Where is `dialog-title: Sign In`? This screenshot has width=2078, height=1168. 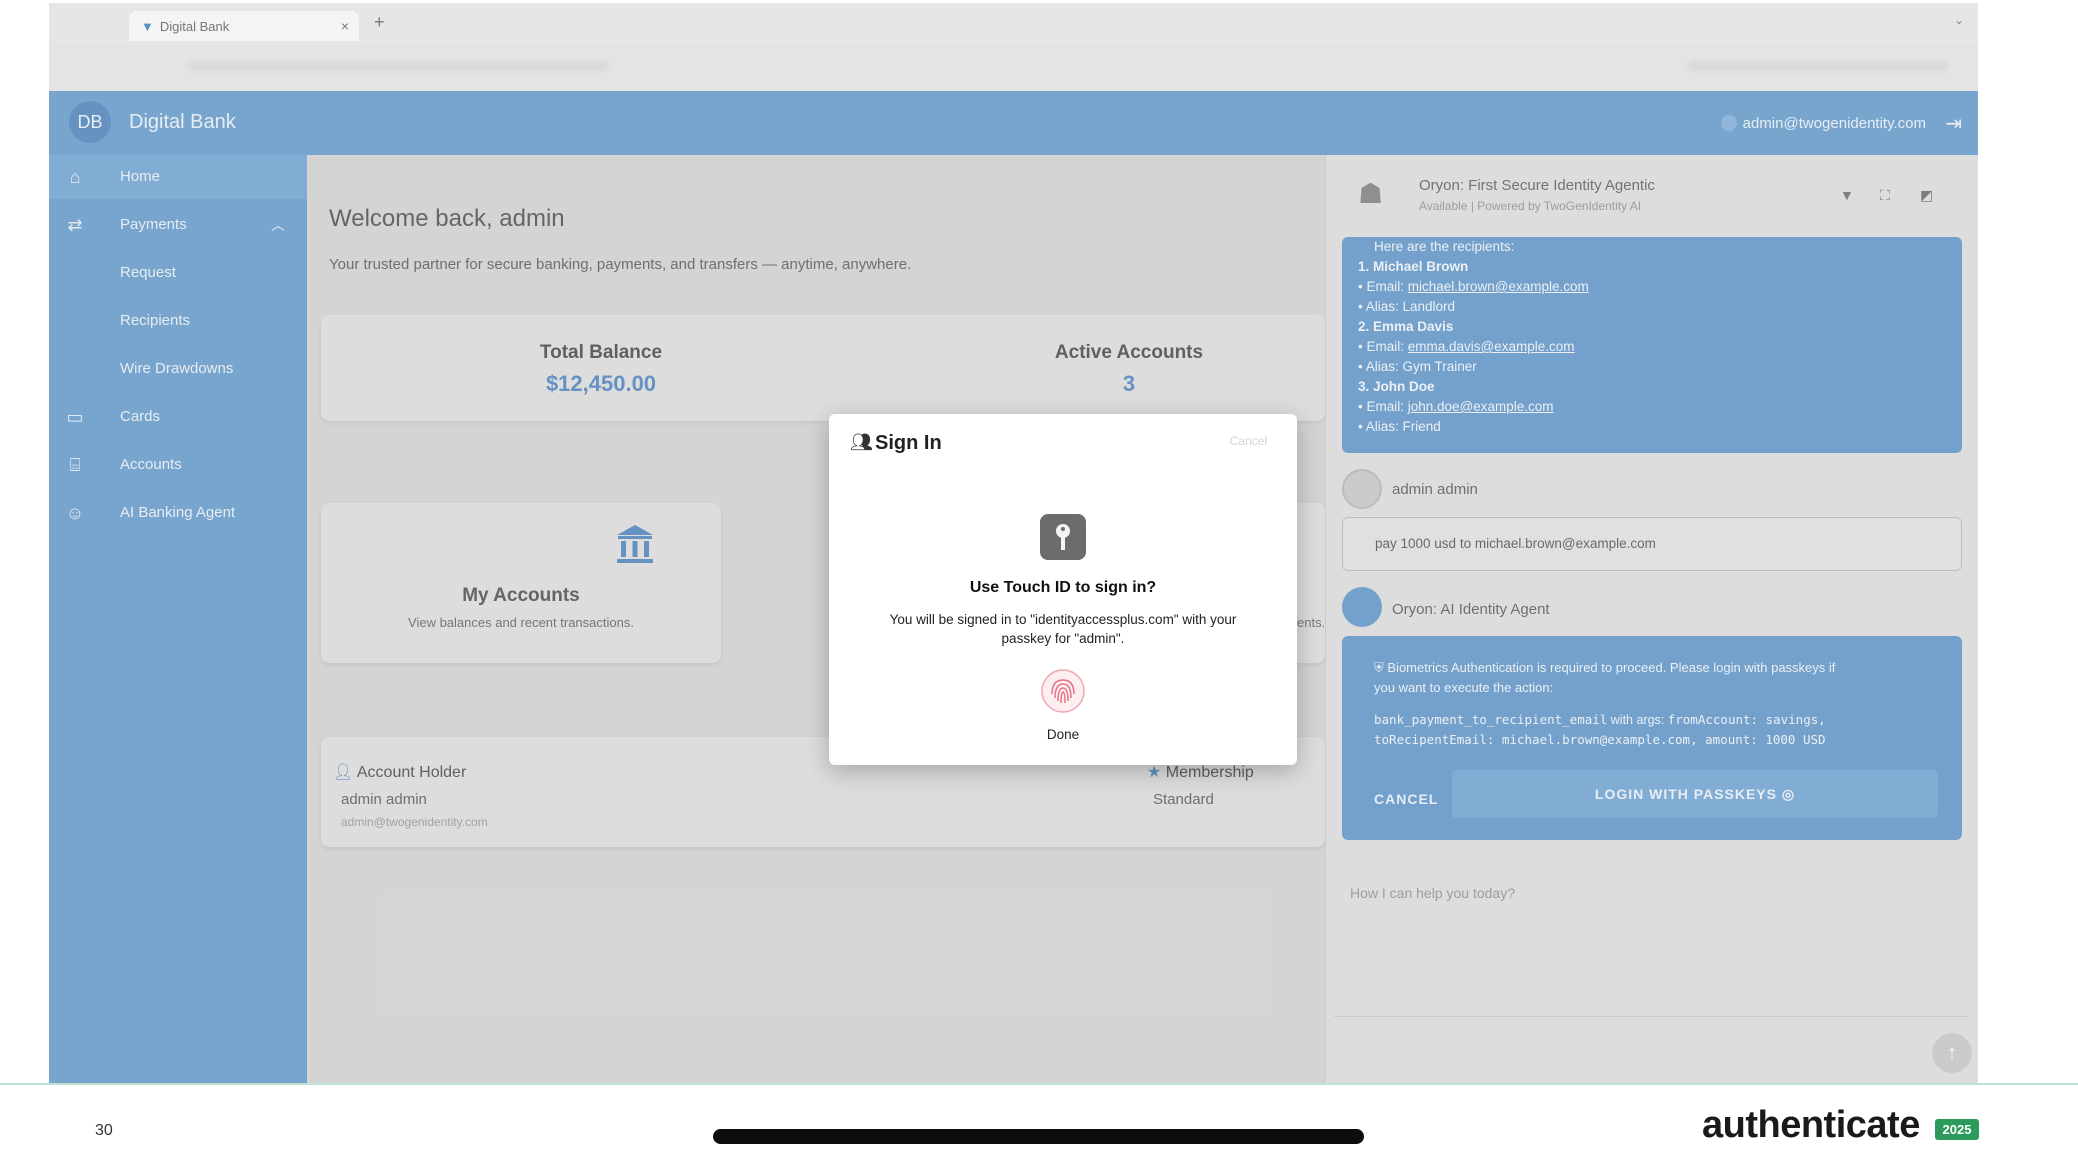
dialog-title: Sign In is located at coordinates (908, 443).